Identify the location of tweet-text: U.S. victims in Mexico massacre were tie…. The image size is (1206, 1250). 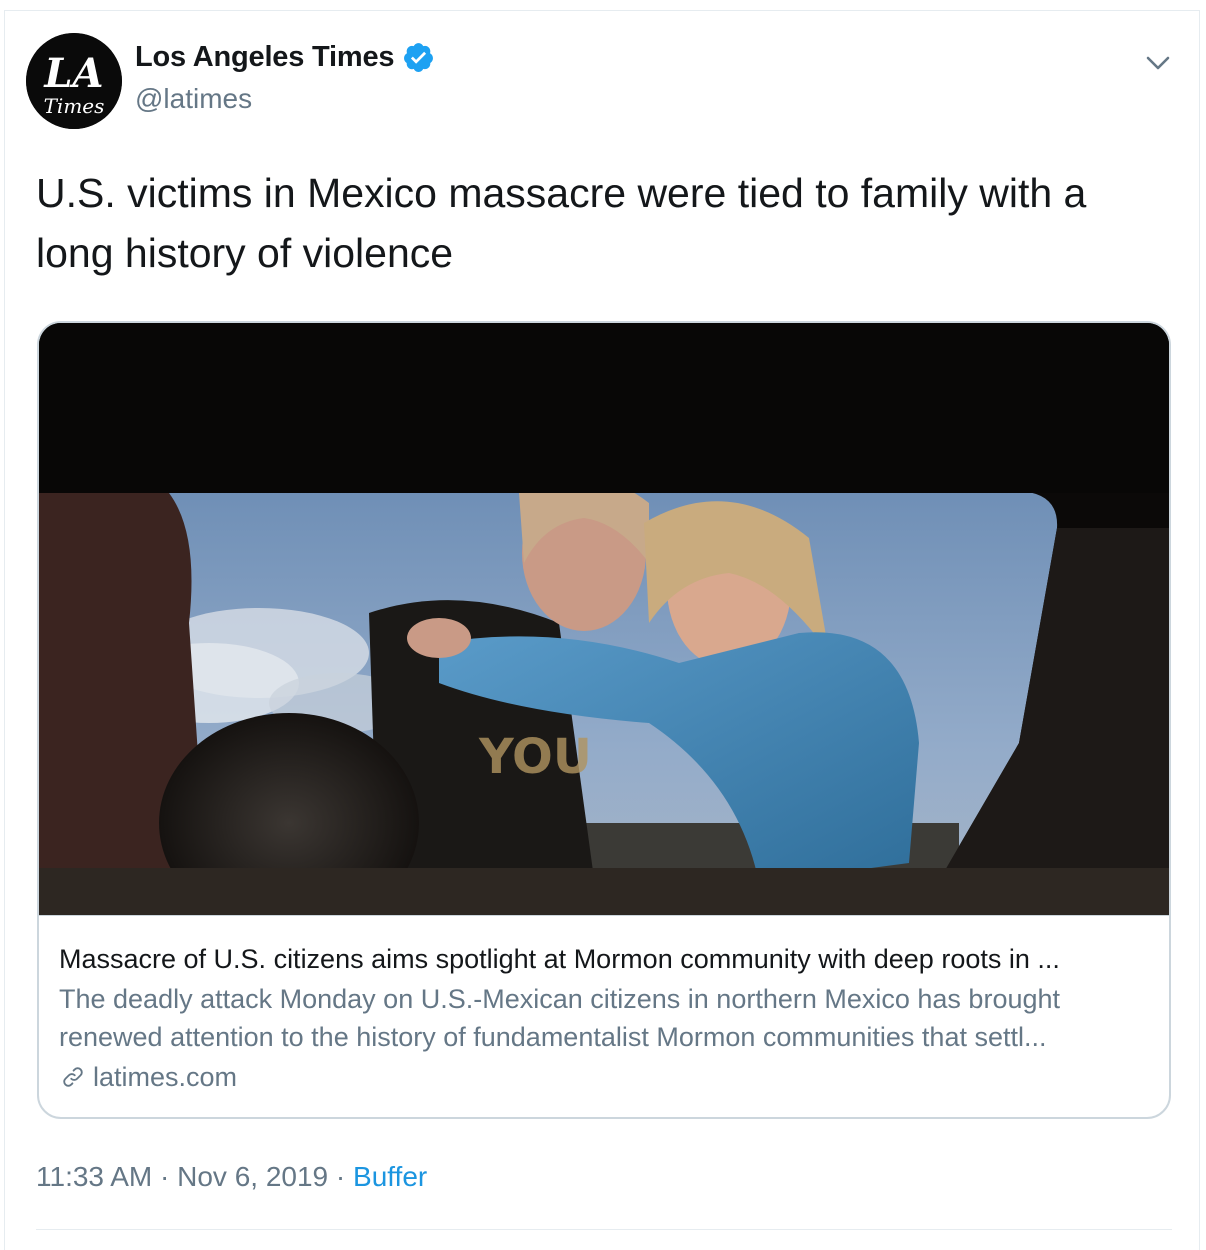
(561, 223).